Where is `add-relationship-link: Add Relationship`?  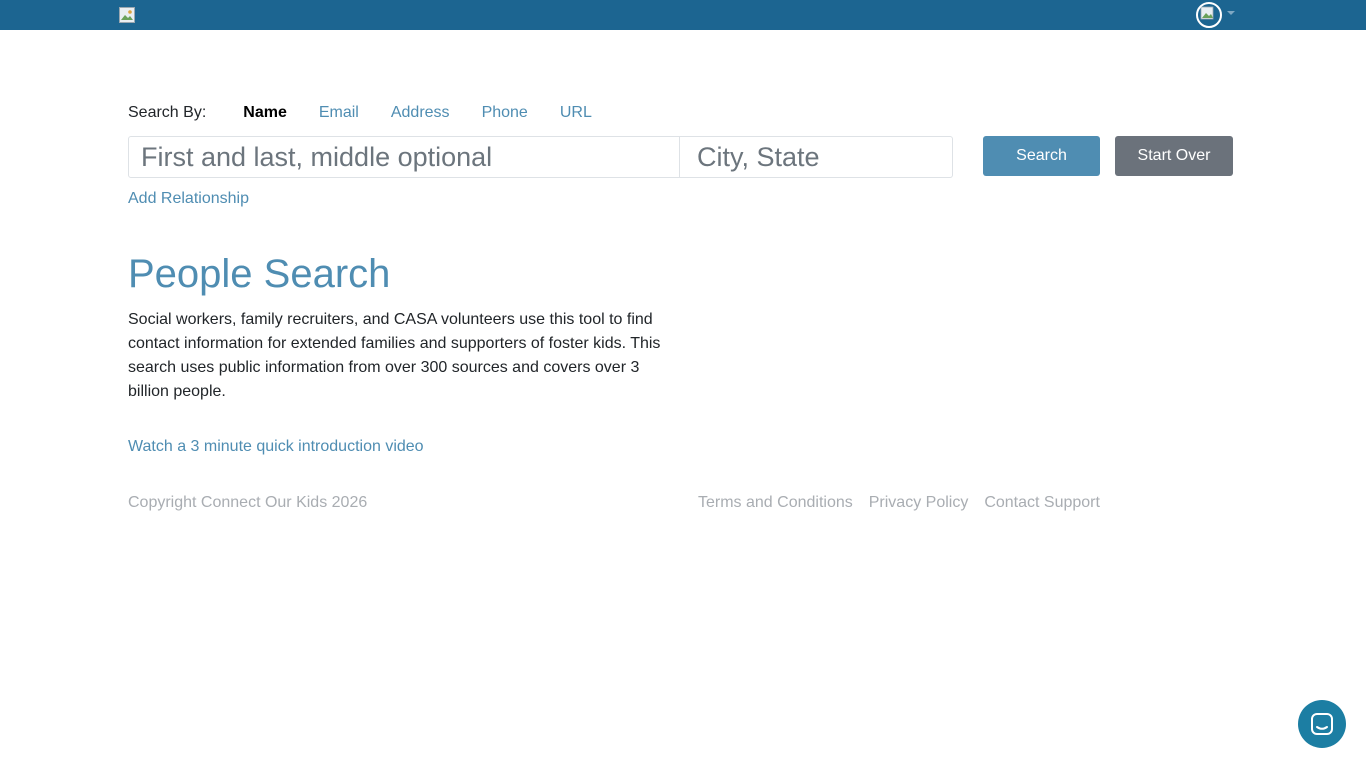 add-relationship-link: Add Relationship is located at coordinates (188, 199).